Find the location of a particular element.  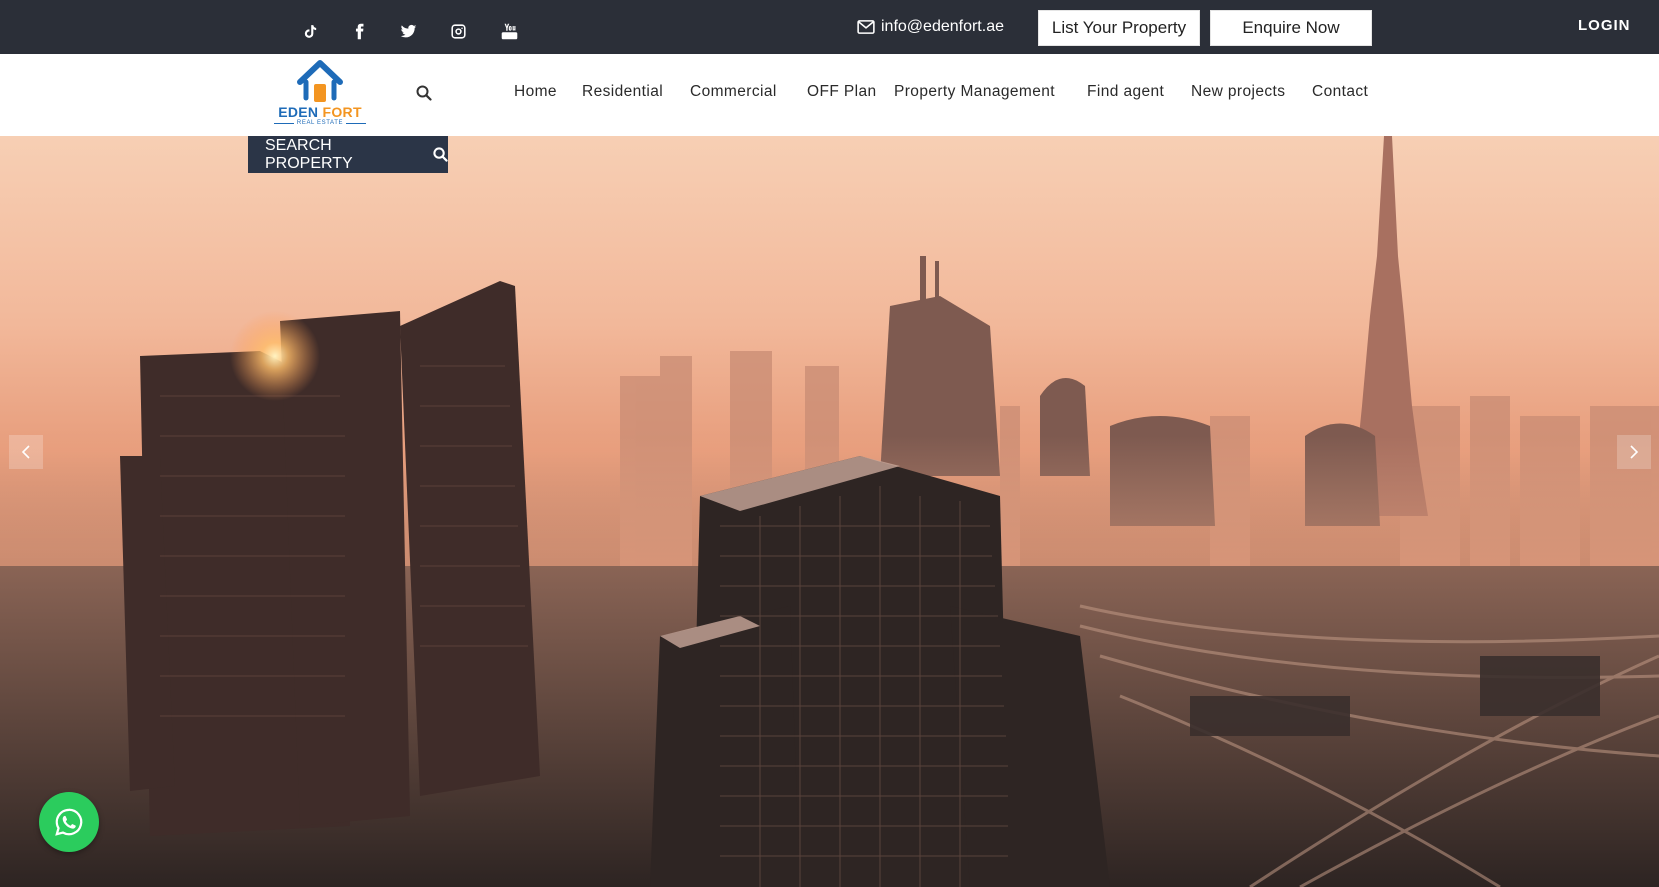

nav-off-plan: OFF Plan is located at coordinates (842, 92).